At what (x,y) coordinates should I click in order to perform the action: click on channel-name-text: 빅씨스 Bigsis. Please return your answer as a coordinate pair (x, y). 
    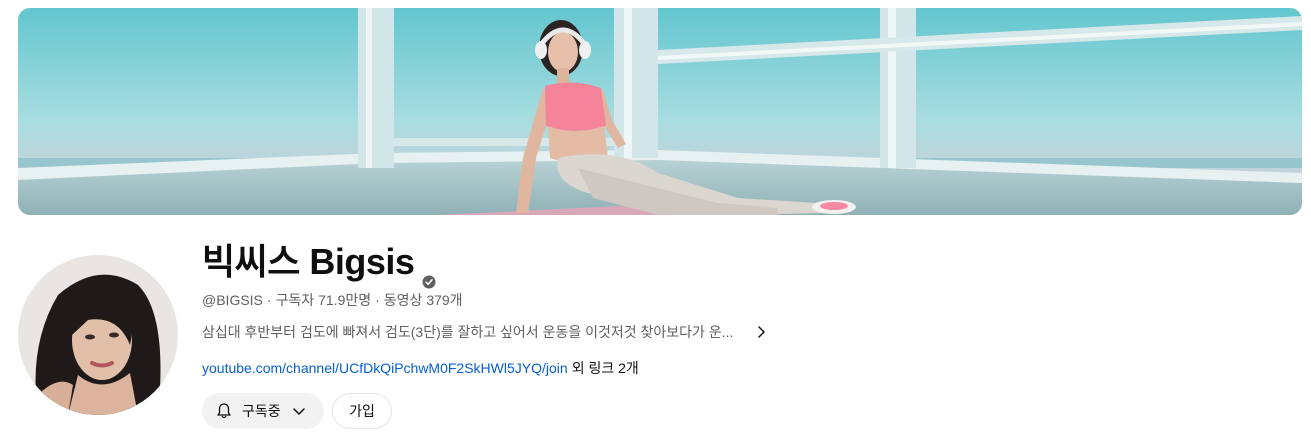
    Looking at the image, I should click on (308, 261).